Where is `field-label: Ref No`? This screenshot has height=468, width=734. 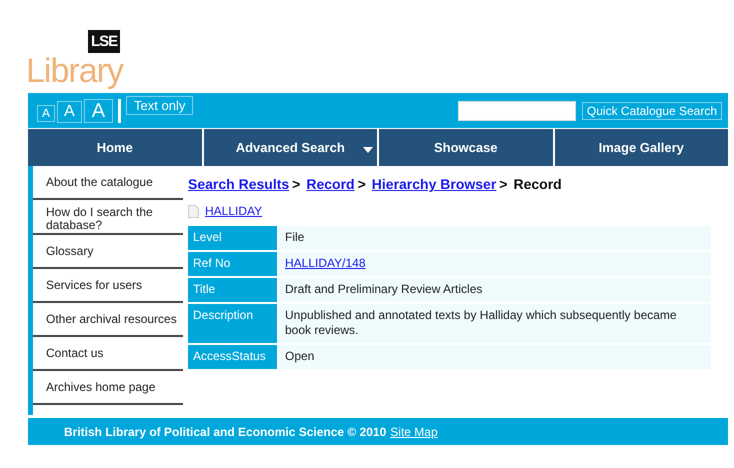
field-label: Ref No is located at coordinates (233, 264).